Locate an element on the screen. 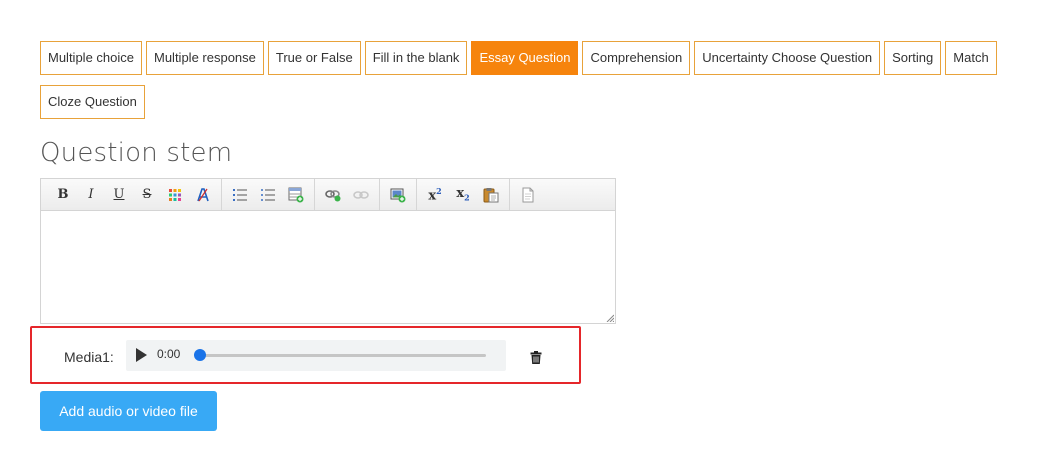  font-style-icon is located at coordinates (203, 194).